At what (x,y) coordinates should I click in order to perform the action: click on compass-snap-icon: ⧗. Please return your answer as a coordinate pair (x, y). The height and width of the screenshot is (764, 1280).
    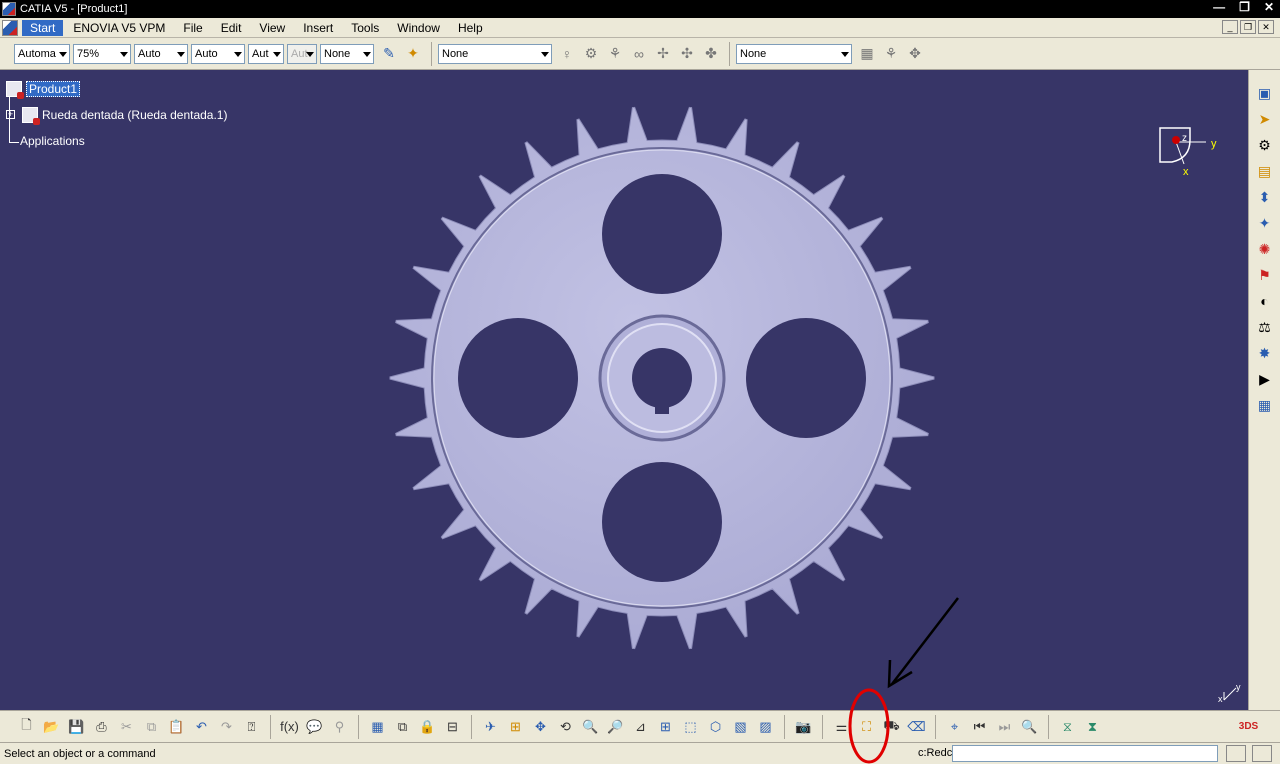
    Looking at the image, I should click on (1093, 727).